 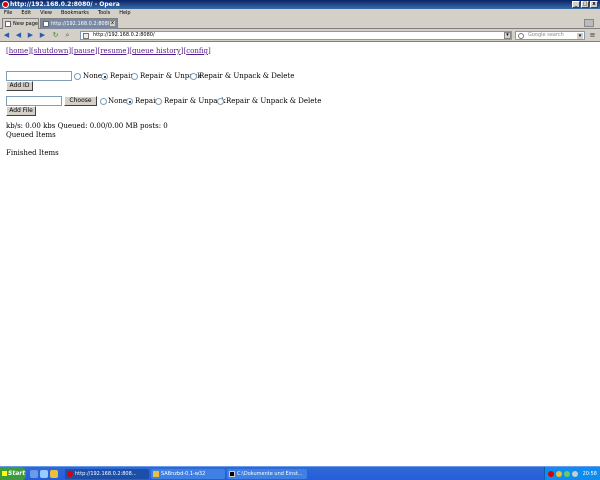 What do you see at coordinates (551, 474) in the screenshot?
I see `tray-app-icon` at bounding box center [551, 474].